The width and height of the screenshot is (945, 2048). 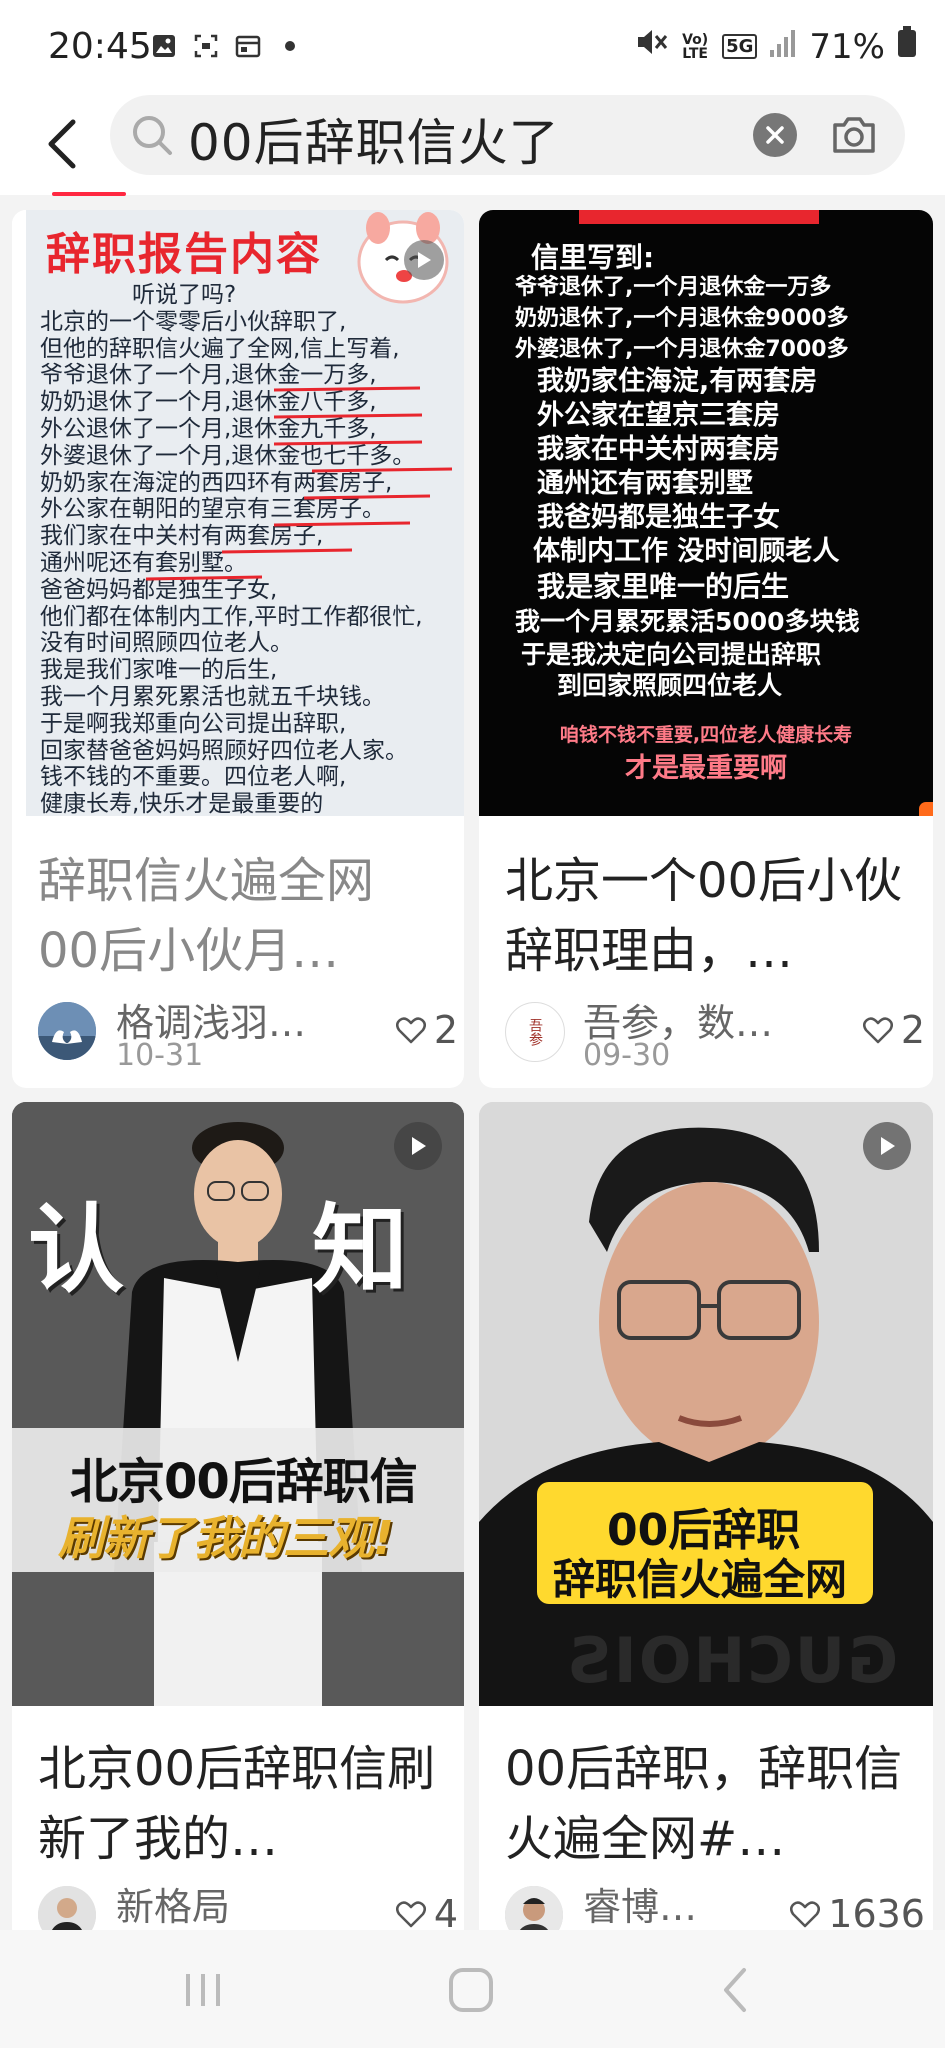 What do you see at coordinates (173, 1903) in the screenshot?
I see `author-name: 新格局` at bounding box center [173, 1903].